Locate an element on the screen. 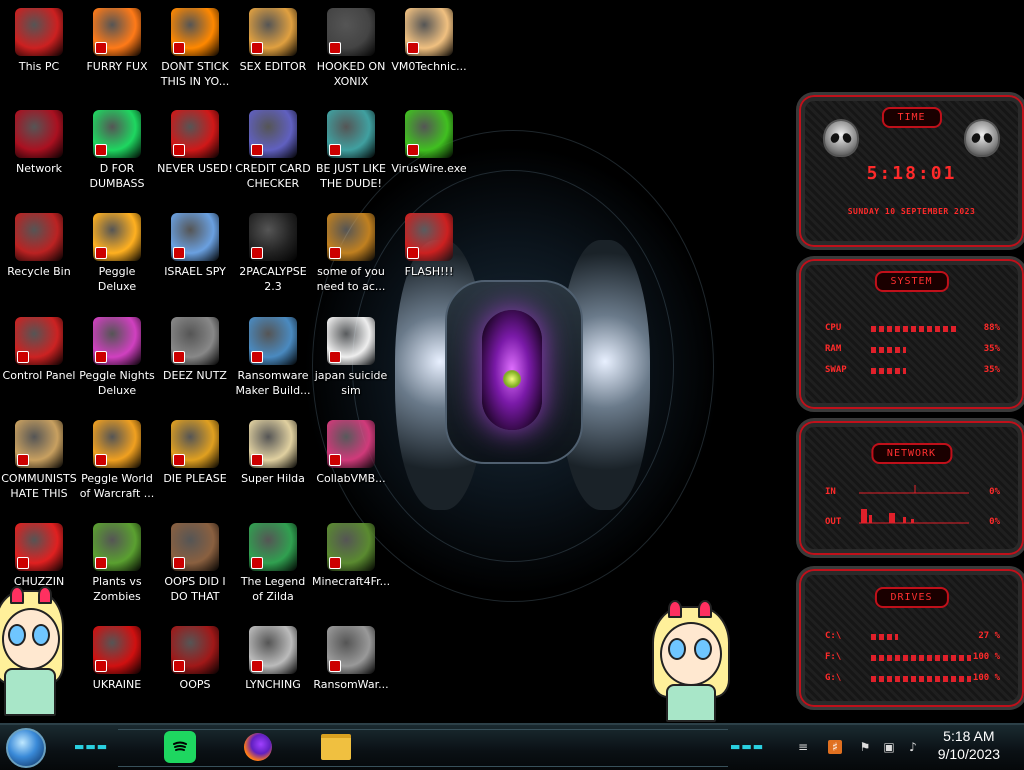 This screenshot has height=770, width=1024. desktop-icon-label: Control Panel is located at coordinates (39, 375).